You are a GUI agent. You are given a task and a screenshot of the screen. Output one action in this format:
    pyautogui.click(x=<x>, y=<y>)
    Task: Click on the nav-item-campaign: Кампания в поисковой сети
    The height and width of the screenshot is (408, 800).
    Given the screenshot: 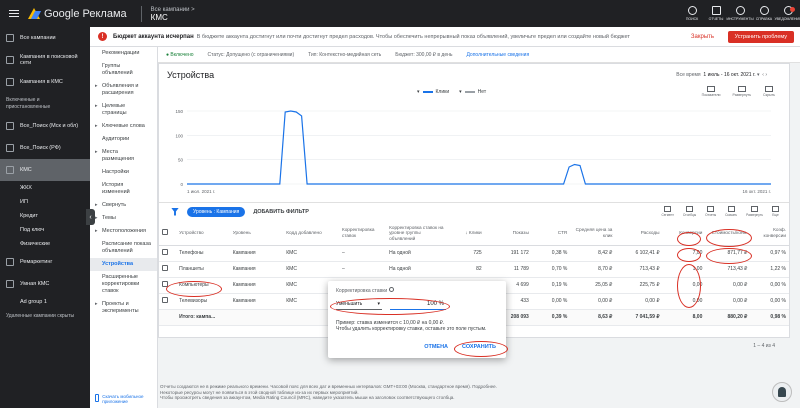 What is the action you would take?
    pyautogui.click(x=45, y=60)
    